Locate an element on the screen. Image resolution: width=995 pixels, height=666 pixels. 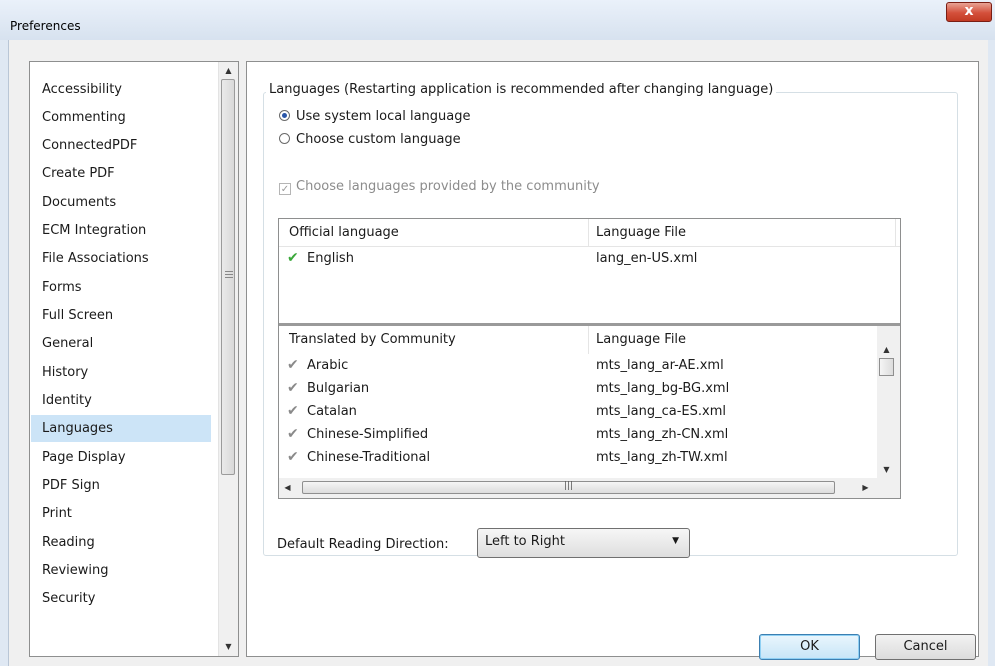
checkbox-checked-icon: ✓ is located at coordinates (285, 189).